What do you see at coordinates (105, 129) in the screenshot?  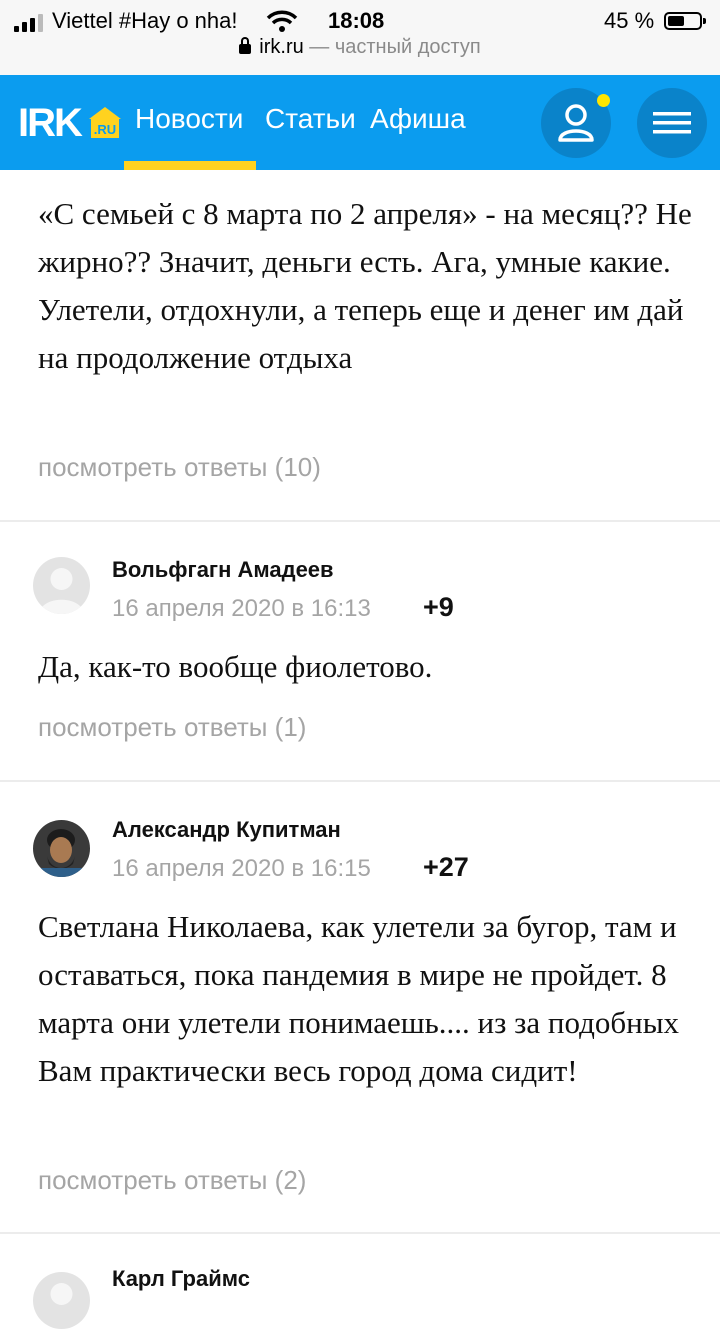 I see `logo-sub-text: .RU` at bounding box center [105, 129].